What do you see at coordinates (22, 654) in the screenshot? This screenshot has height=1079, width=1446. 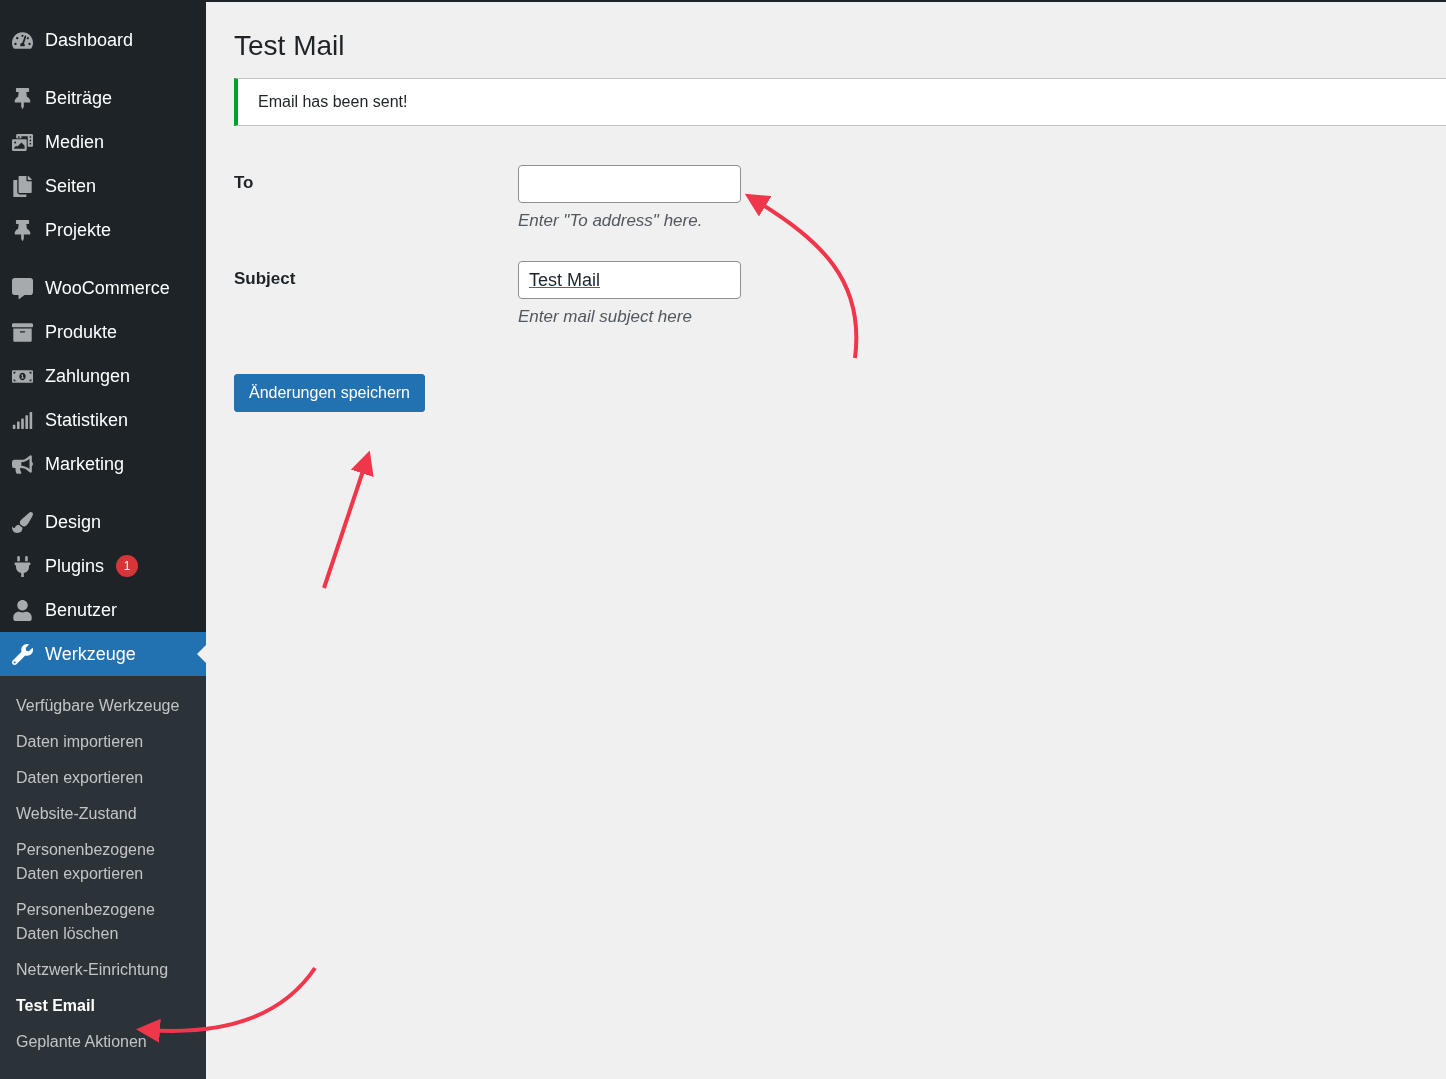 I see `wrench-icon` at bounding box center [22, 654].